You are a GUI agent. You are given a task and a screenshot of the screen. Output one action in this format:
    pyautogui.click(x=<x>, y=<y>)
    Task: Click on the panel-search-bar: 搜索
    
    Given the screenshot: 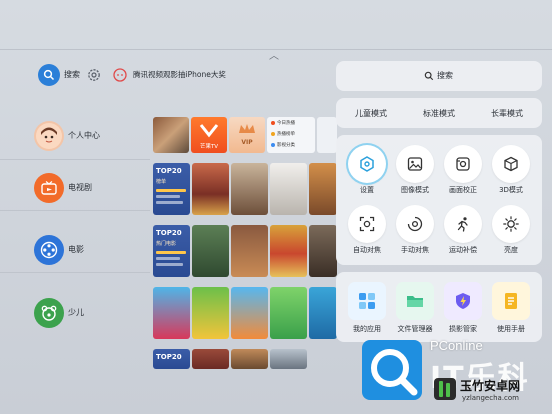 What is the action you would take?
    pyautogui.click(x=439, y=76)
    